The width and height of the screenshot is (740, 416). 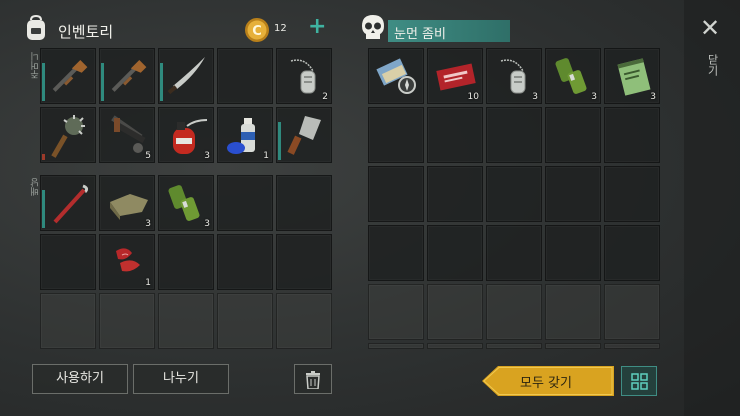 What do you see at coordinates (36, 28) in the screenshot?
I see `backpack-icon` at bounding box center [36, 28].